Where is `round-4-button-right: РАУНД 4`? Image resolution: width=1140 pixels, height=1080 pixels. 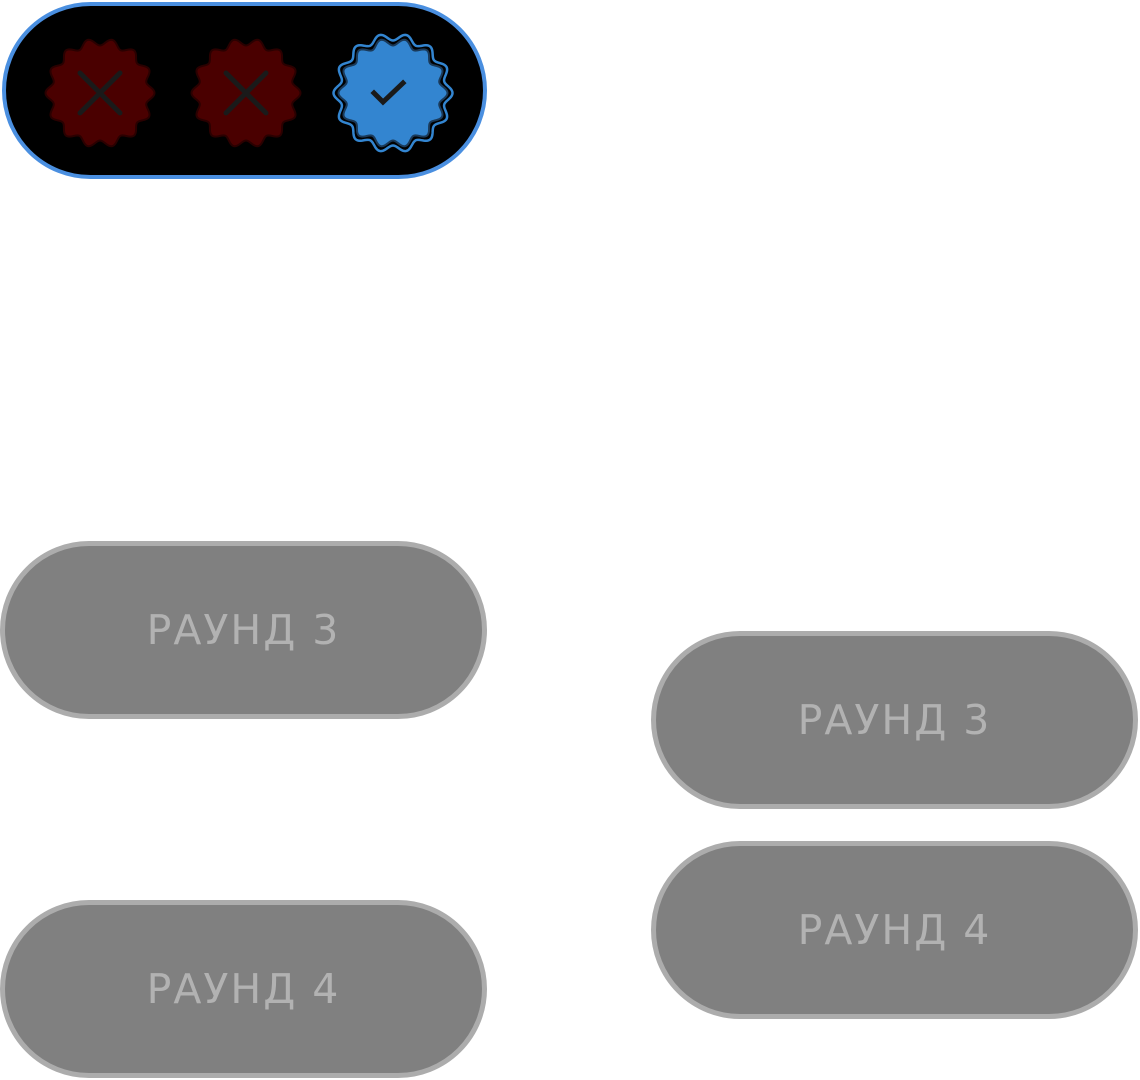 round-4-button-right: РАУНД 4 is located at coordinates (894, 930).